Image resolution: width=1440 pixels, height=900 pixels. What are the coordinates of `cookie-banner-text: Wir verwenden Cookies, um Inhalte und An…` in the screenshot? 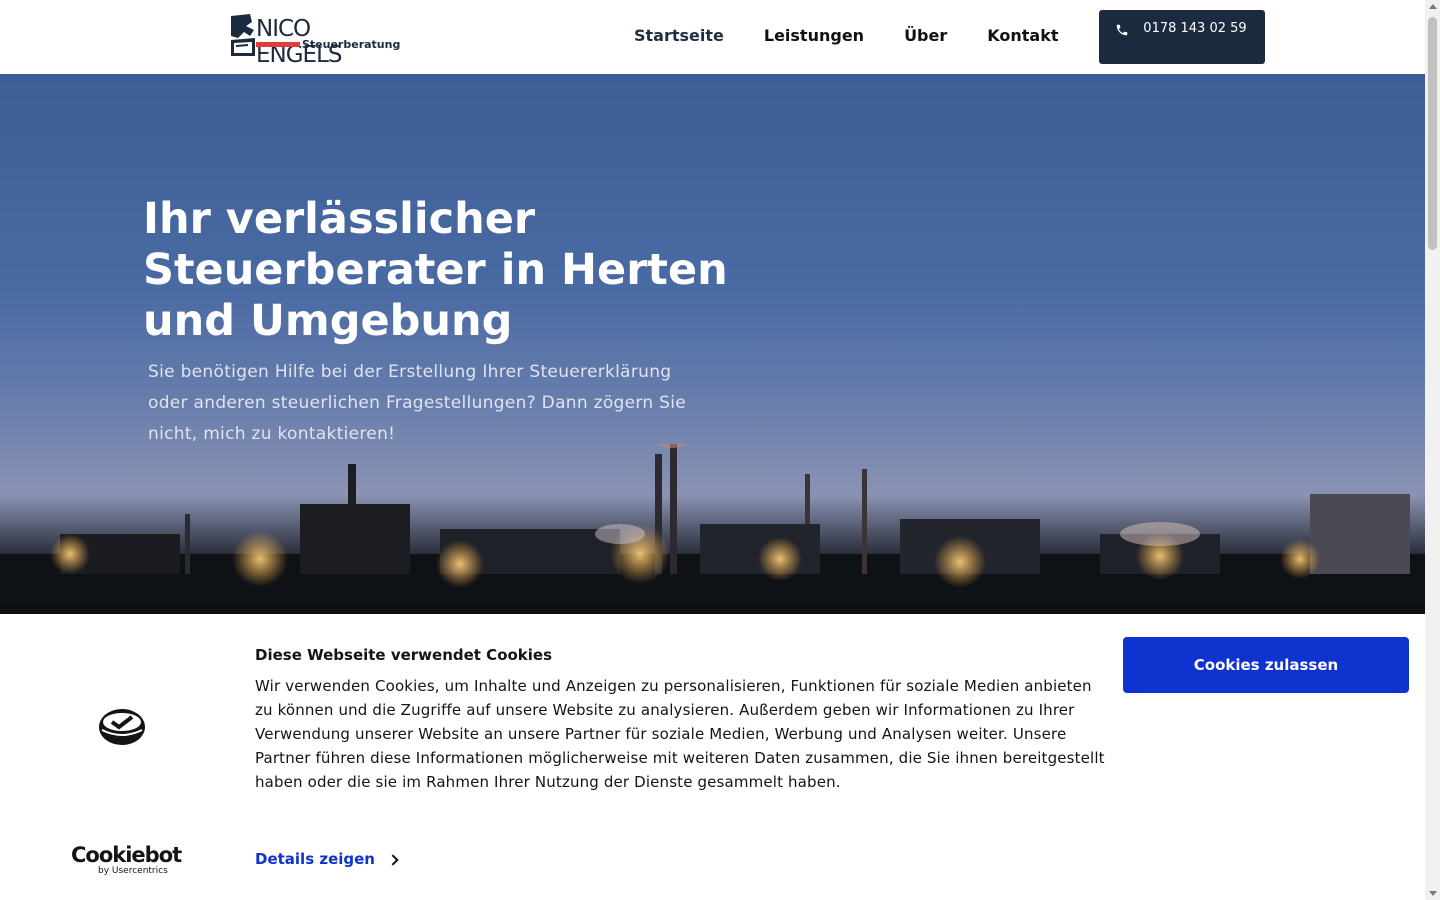 It's located at (680, 734).